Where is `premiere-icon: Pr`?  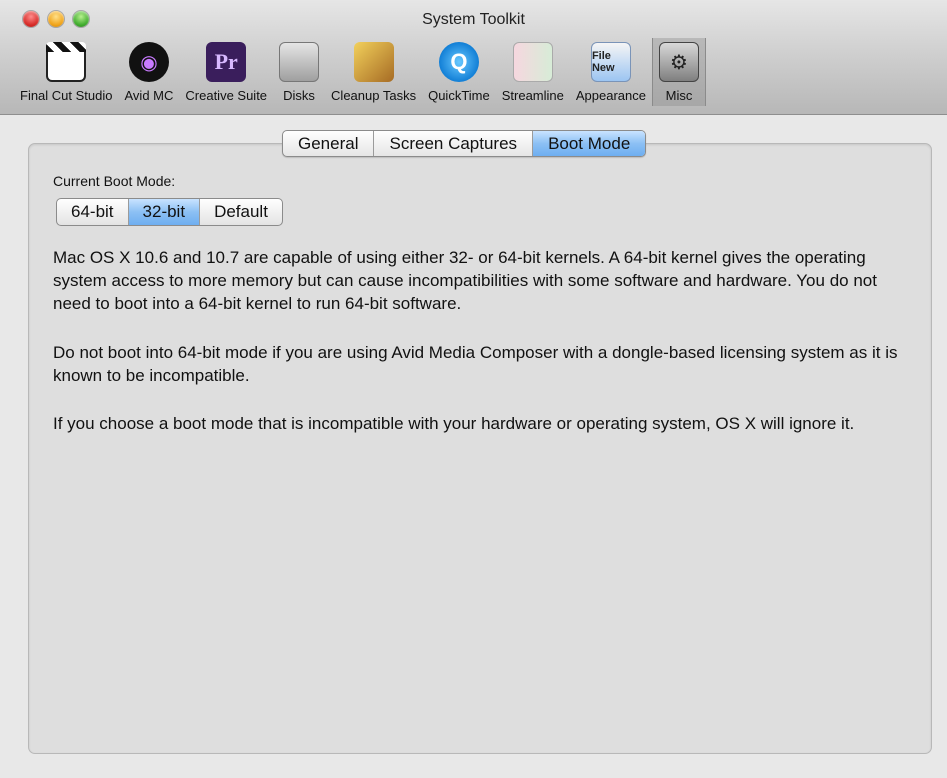
premiere-icon: Pr is located at coordinates (226, 62).